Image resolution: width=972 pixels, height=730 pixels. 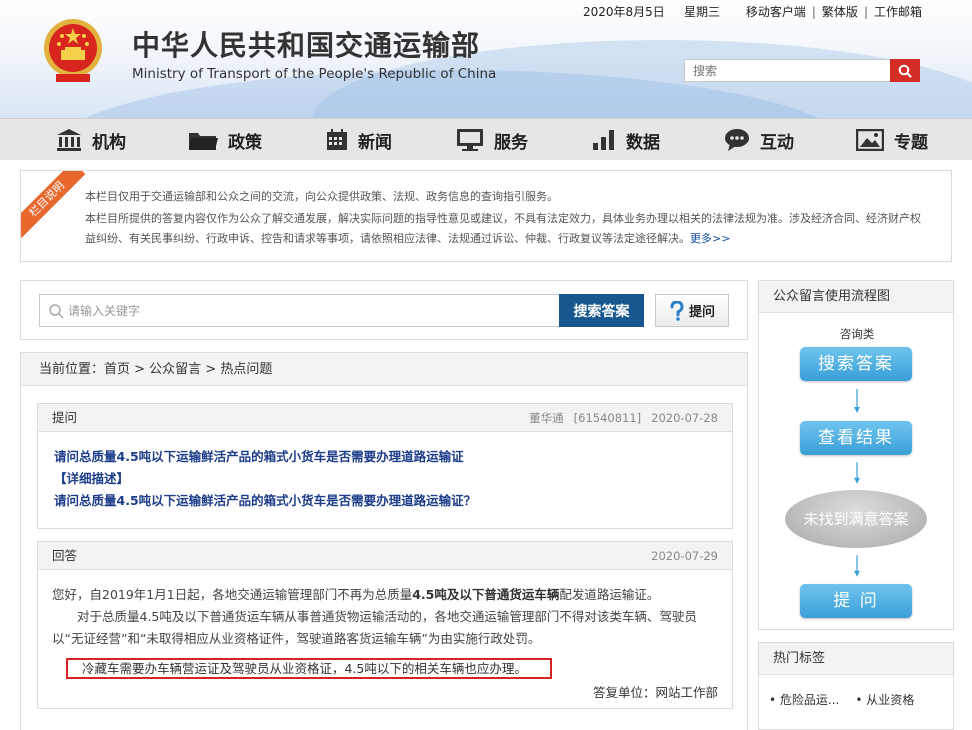 What do you see at coordinates (655, 692) in the screenshot?
I see `answer-signer: 答复单位：网站工作部` at bounding box center [655, 692].